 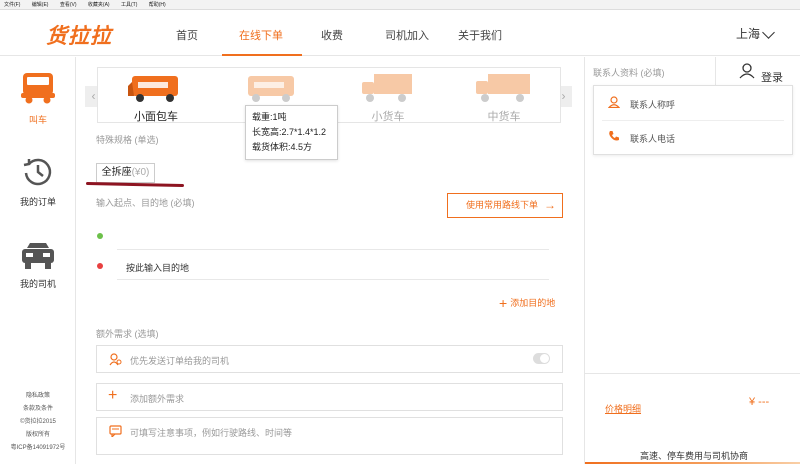 What do you see at coordinates (541, 358) in the screenshot?
I see `prefer-my-driver-toggle` at bounding box center [541, 358].